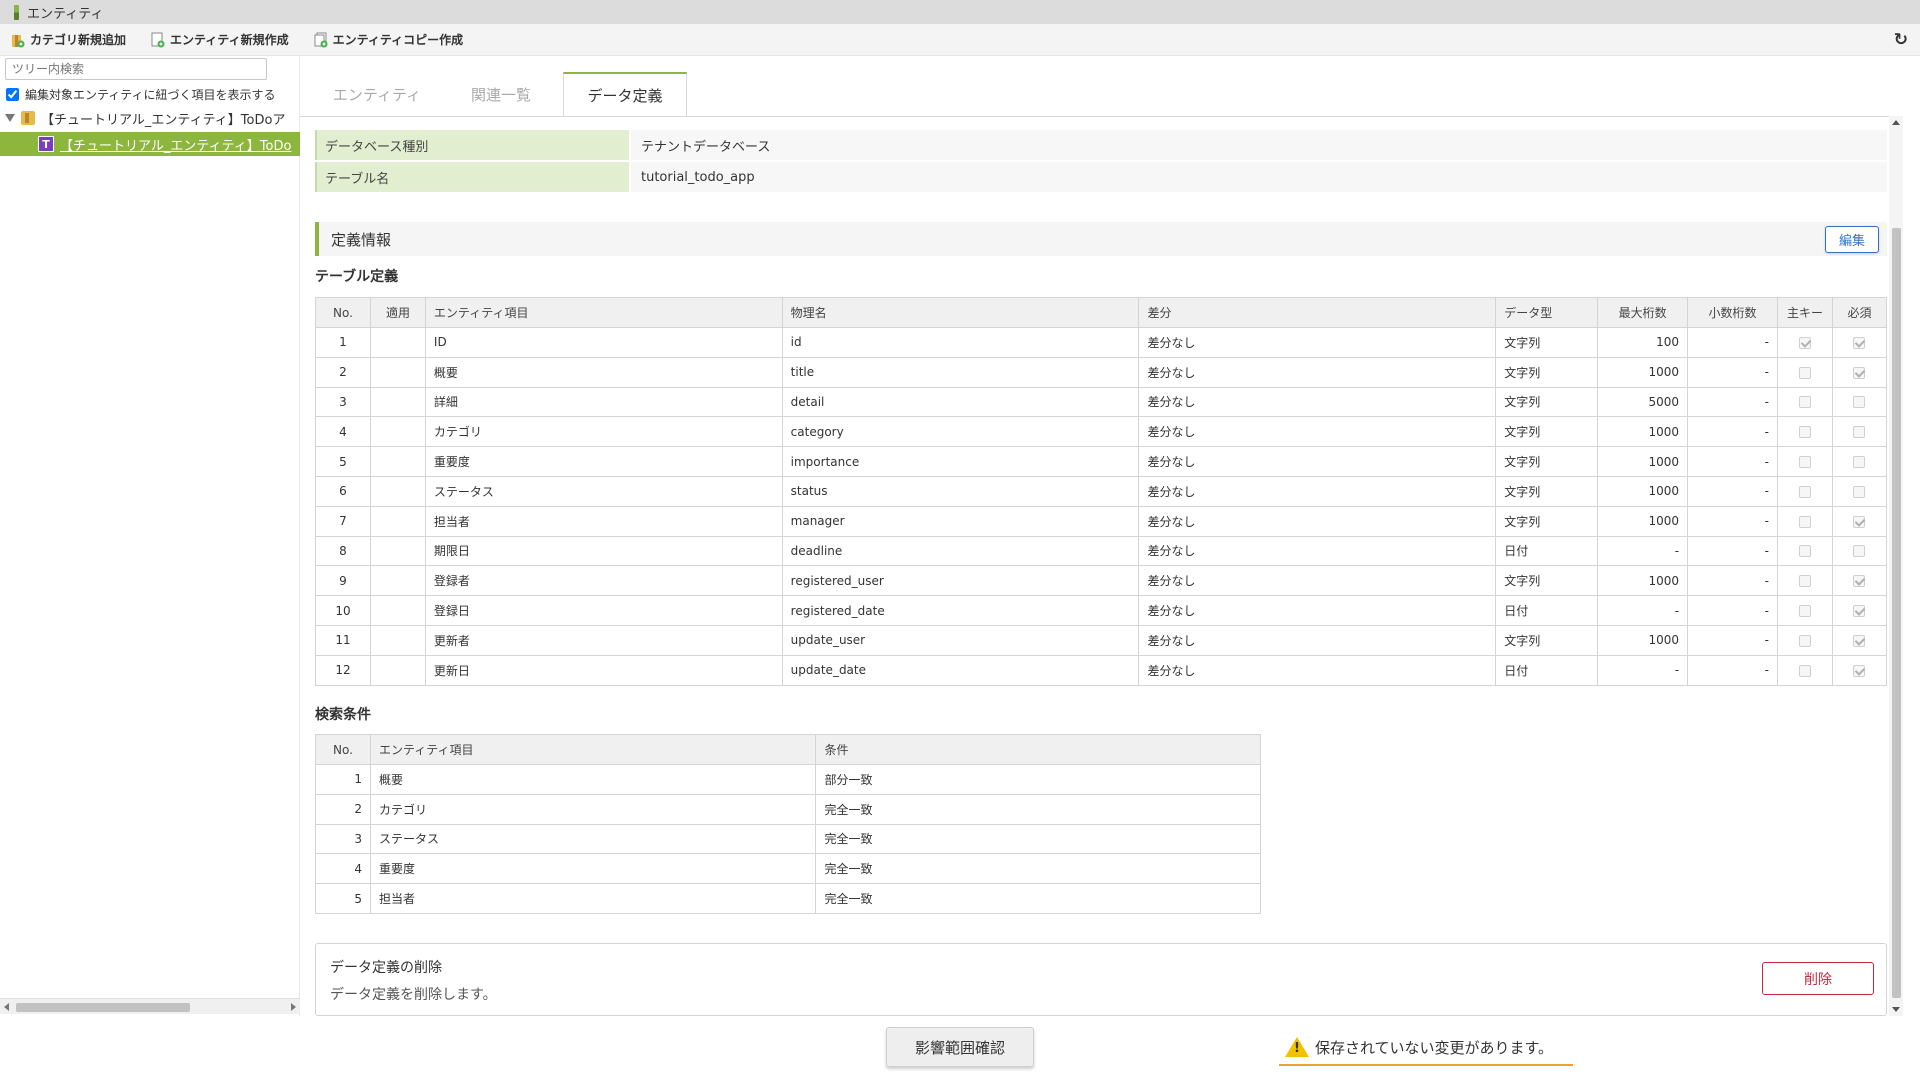 The height and width of the screenshot is (1080, 1920). What do you see at coordinates (788, 869) in the screenshot?
I see `table-row: 4 重要度 完全一致` at bounding box center [788, 869].